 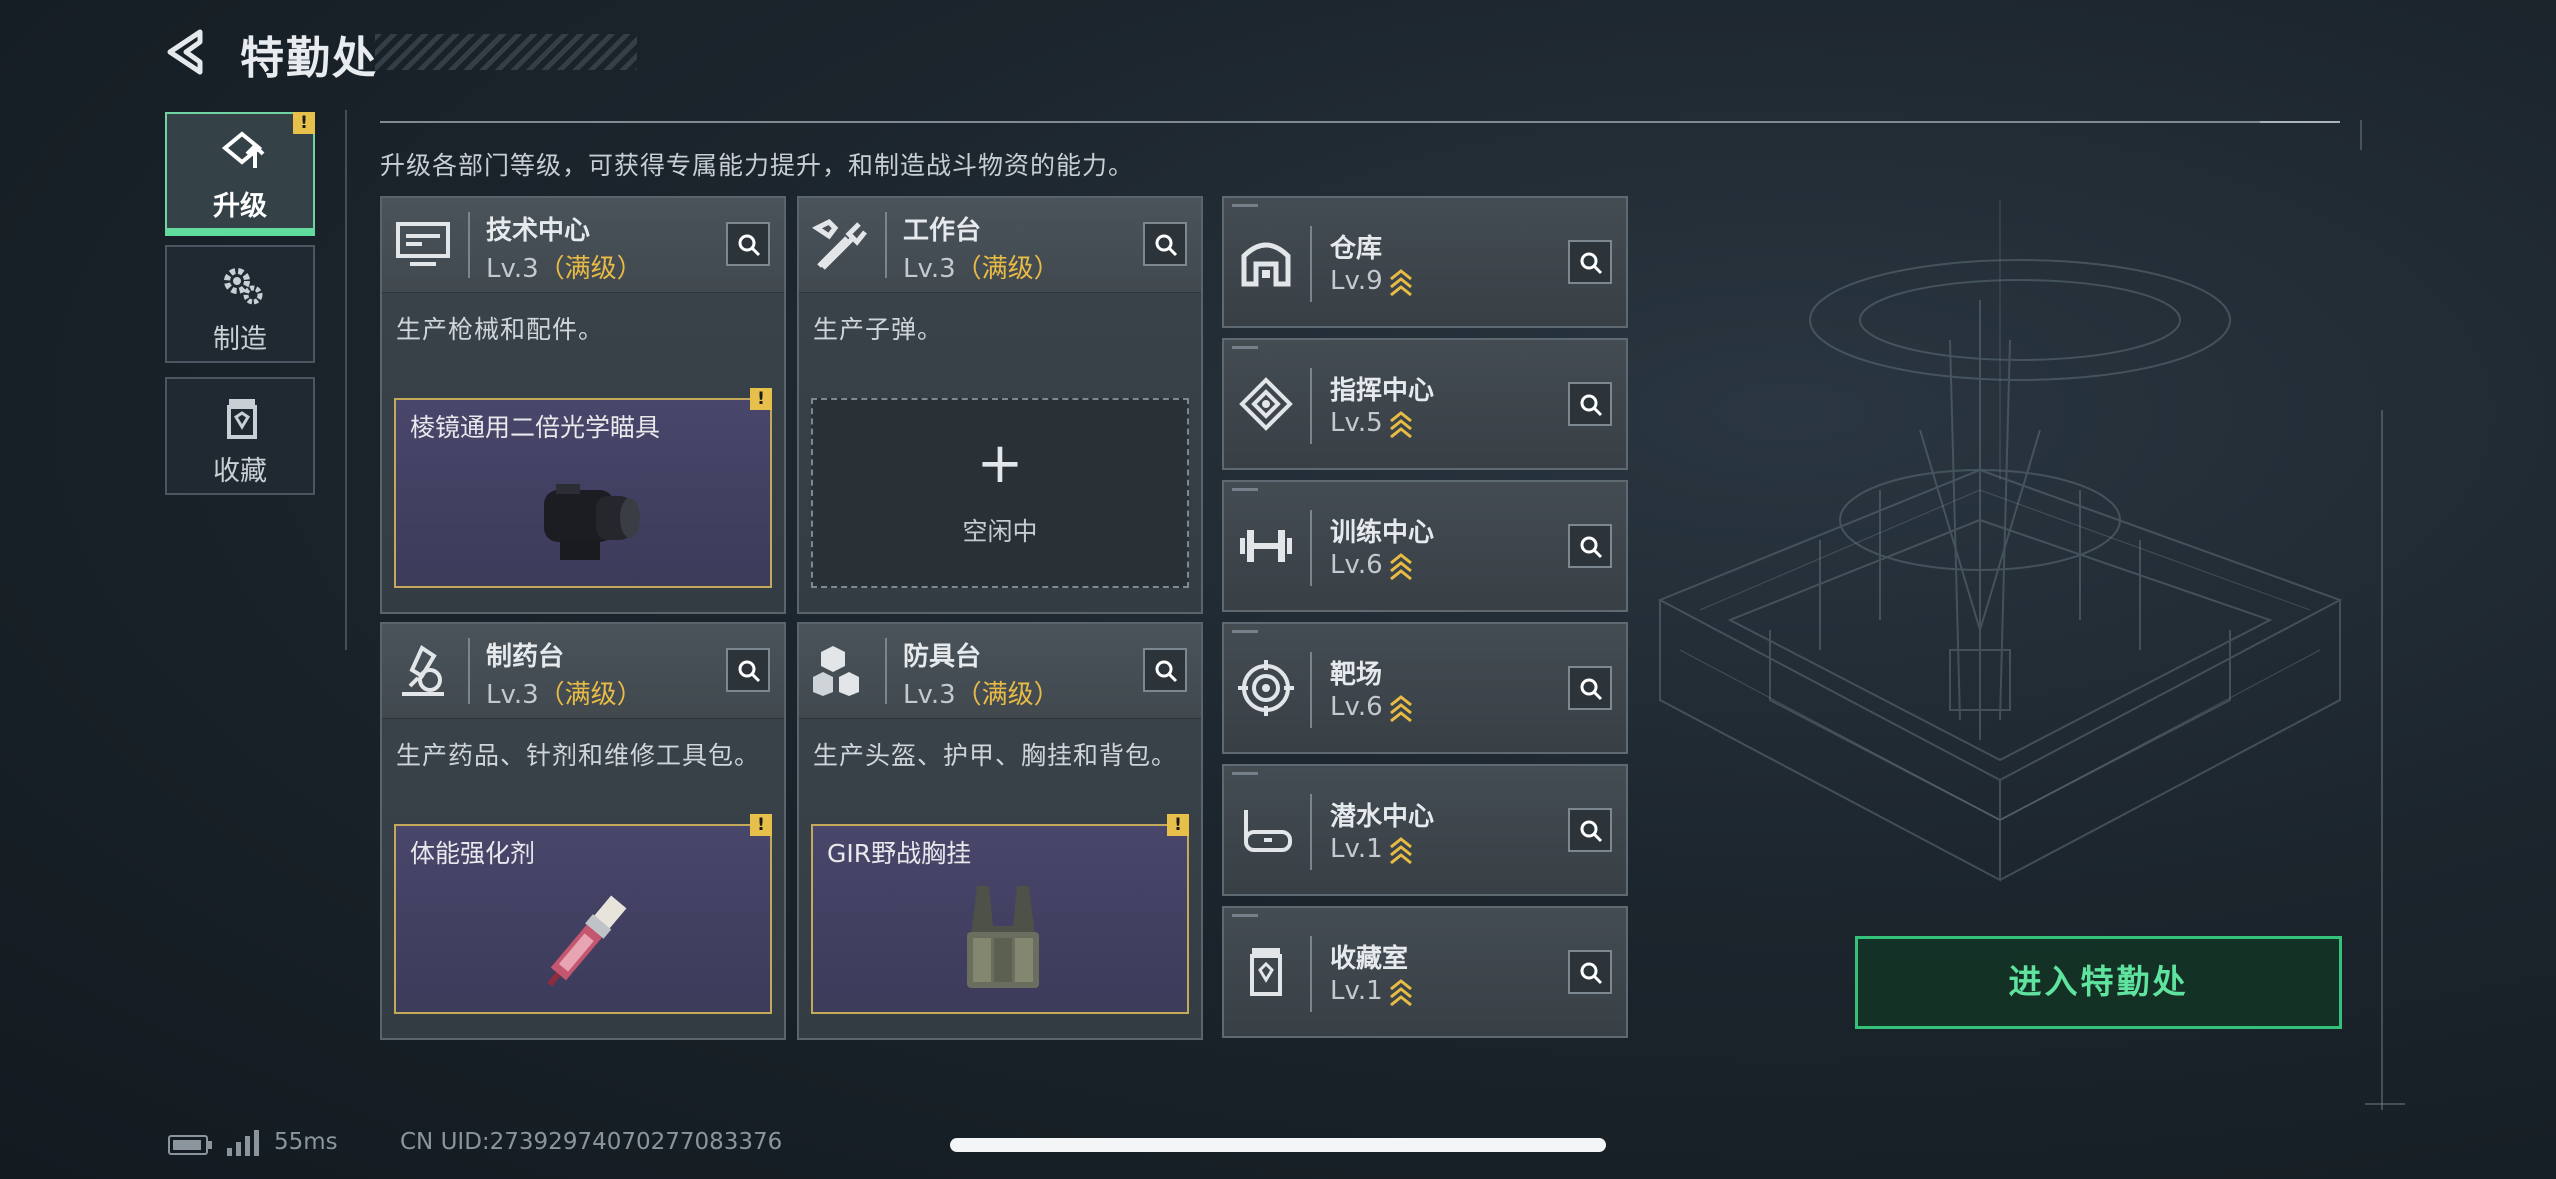 I want to click on product-name: 棱镜通用二倍光学瞄具, so click(x=535, y=427).